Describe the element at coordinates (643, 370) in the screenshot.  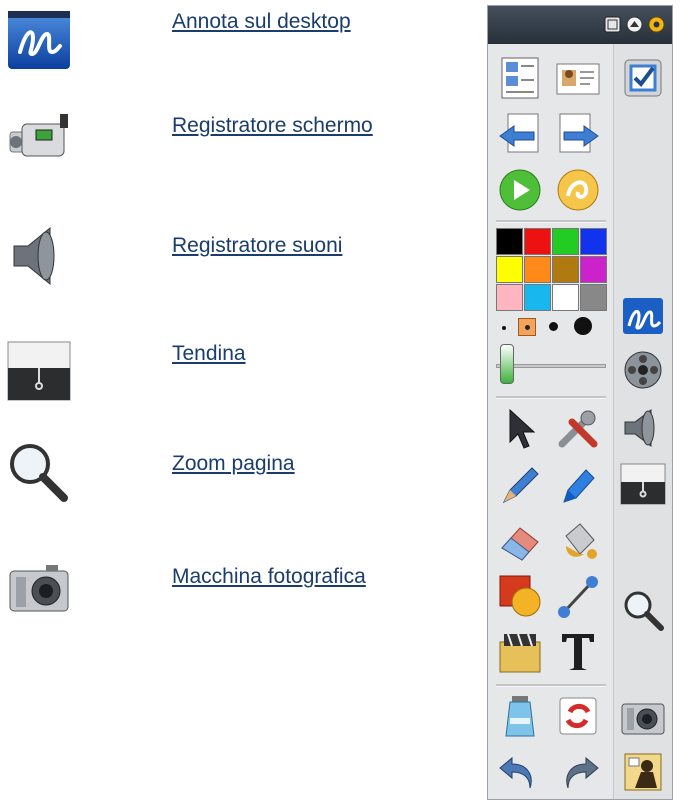
I see `film-reel-icon` at that location.